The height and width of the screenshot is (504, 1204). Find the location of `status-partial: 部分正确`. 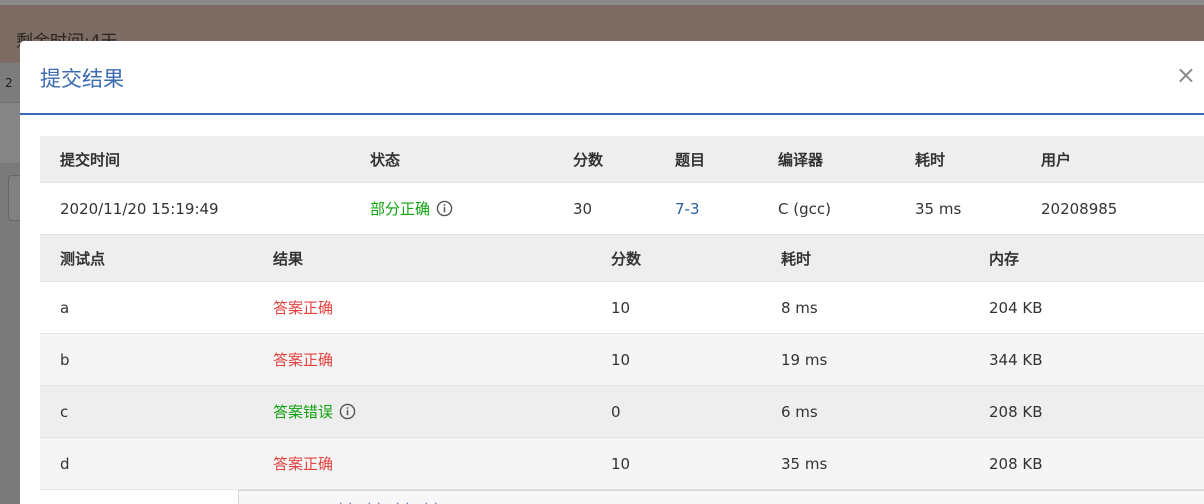

status-partial: 部分正确 is located at coordinates (411, 208).